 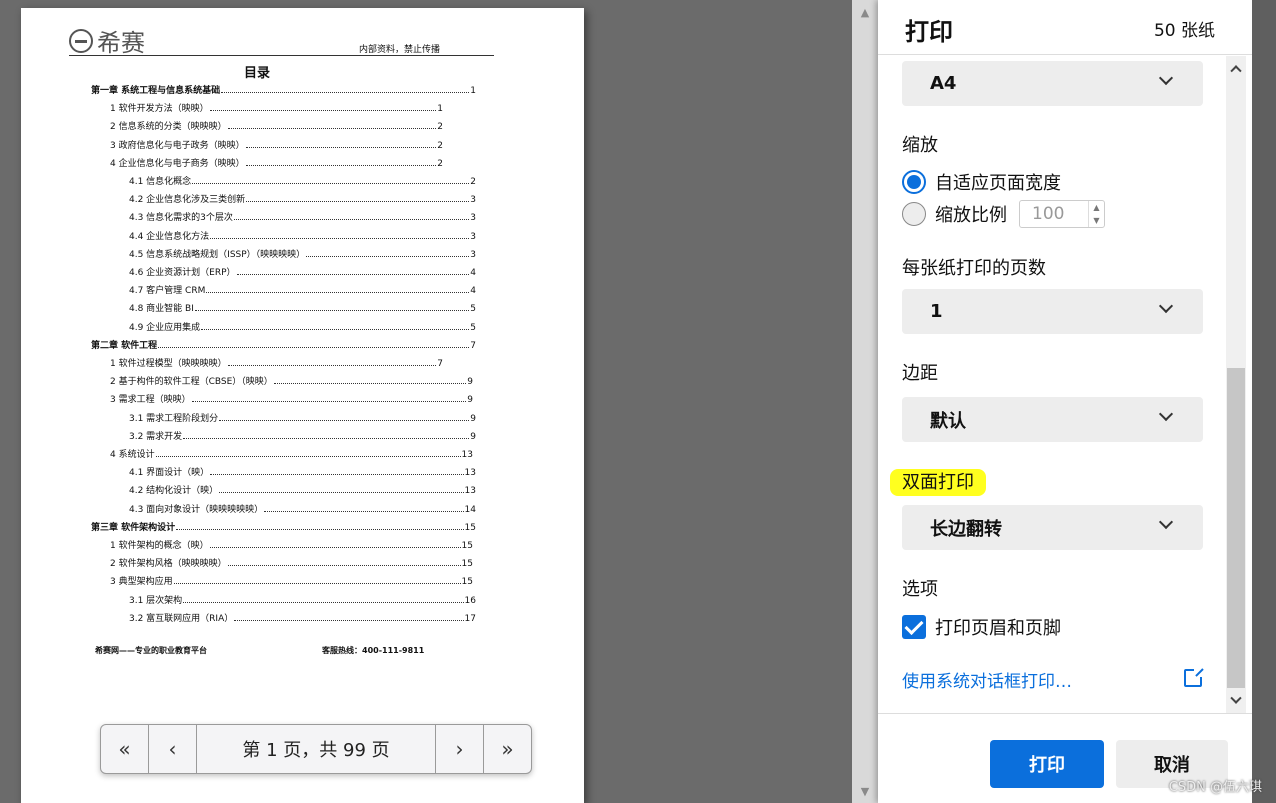 What do you see at coordinates (914, 214) in the screenshot?
I see `radio-unselected-icon` at bounding box center [914, 214].